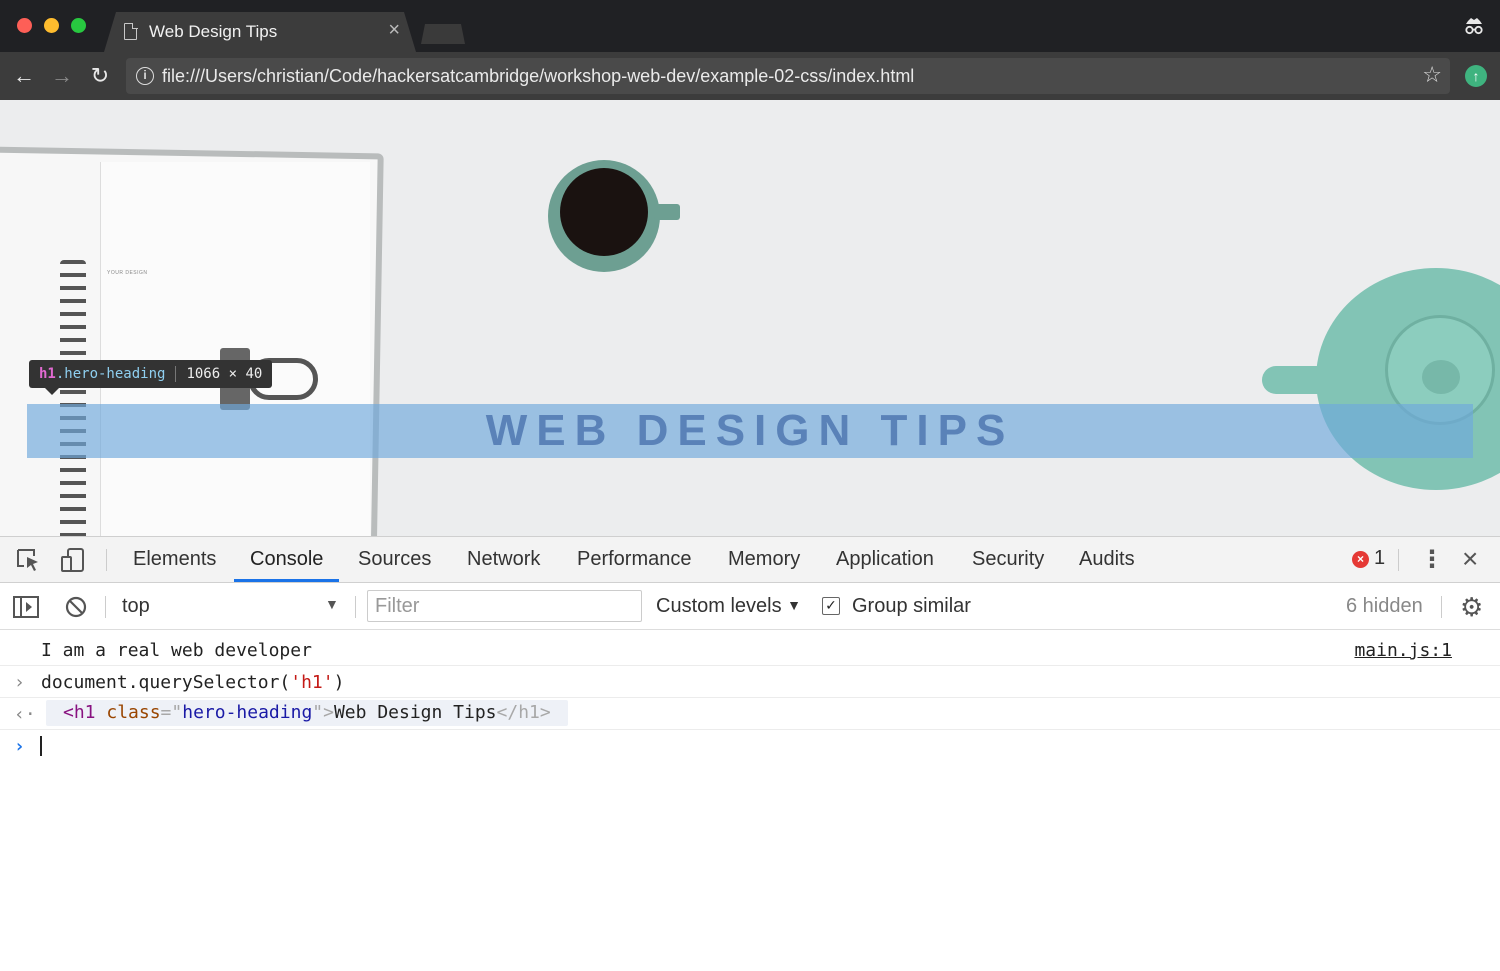 The height and width of the screenshot is (971, 1500). Describe the element at coordinates (1471, 607) in the screenshot. I see `gear-icon: ⚙` at that location.